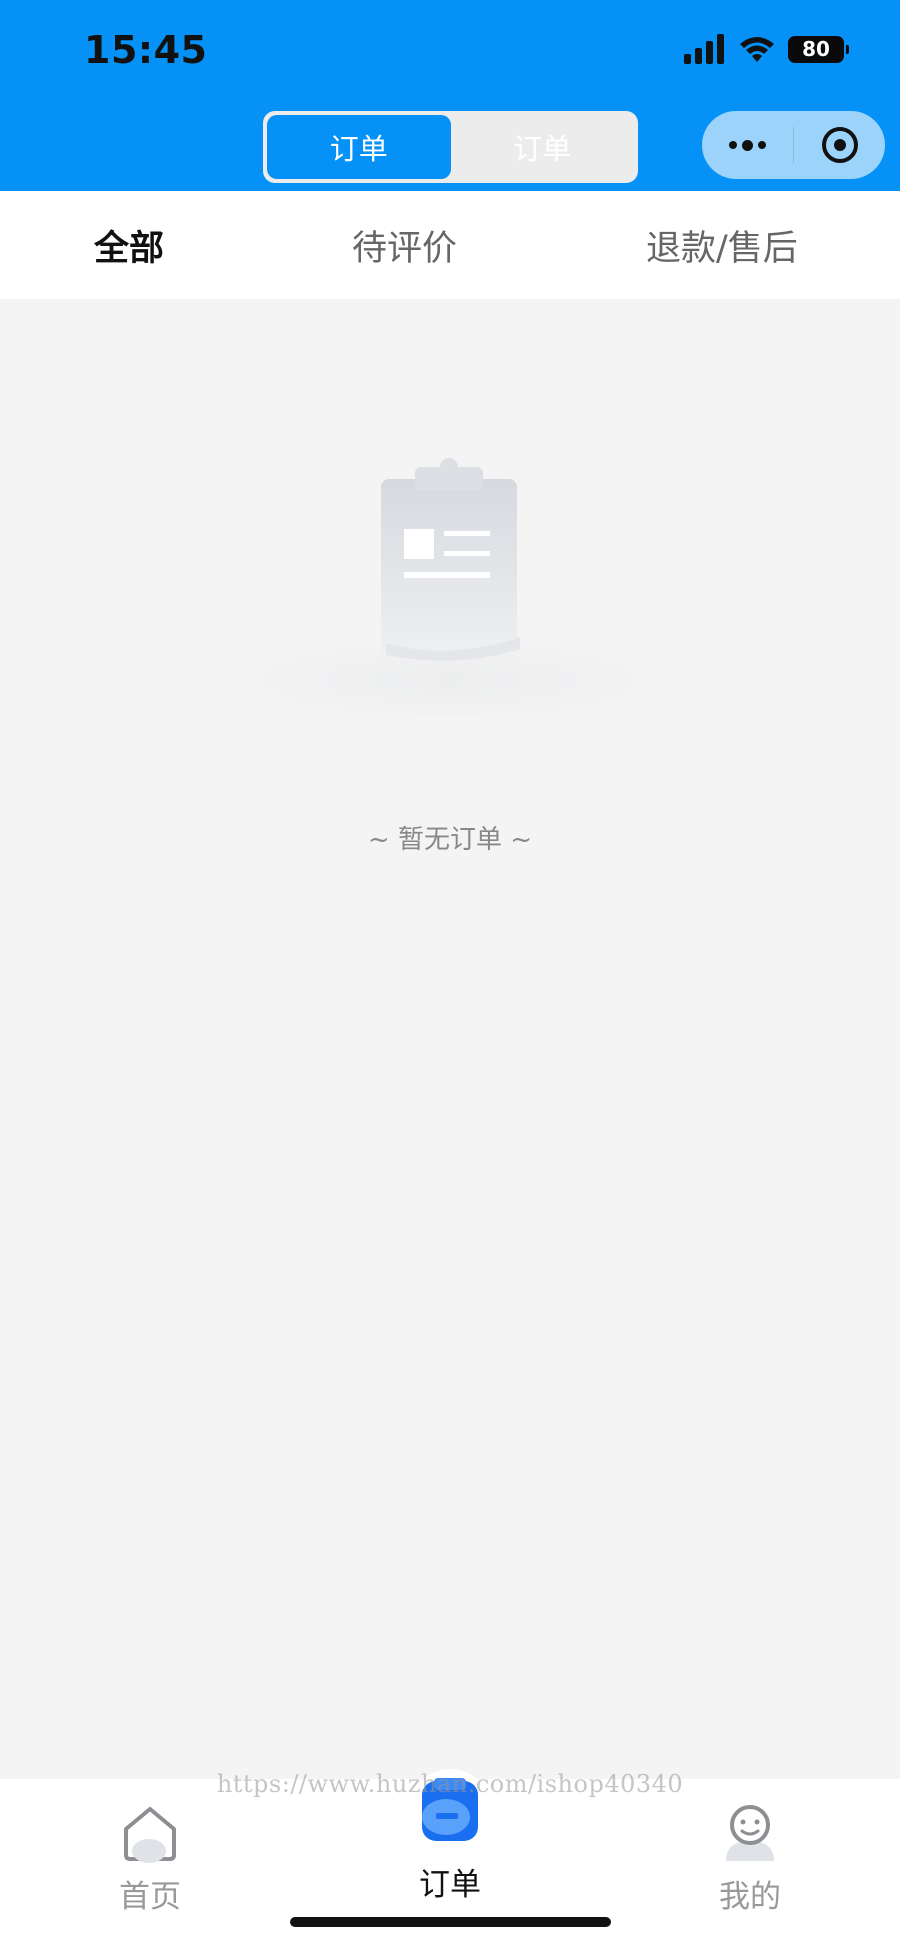  I want to click on order-segment-control: 订单 订单, so click(450, 147).